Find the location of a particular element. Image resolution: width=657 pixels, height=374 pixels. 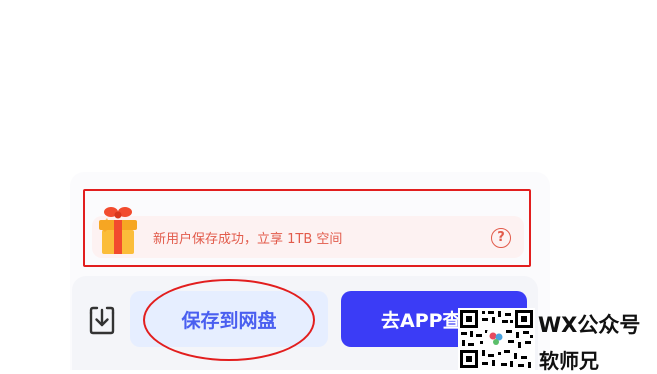

watermark-label: WX公众号 is located at coordinates (589, 325).